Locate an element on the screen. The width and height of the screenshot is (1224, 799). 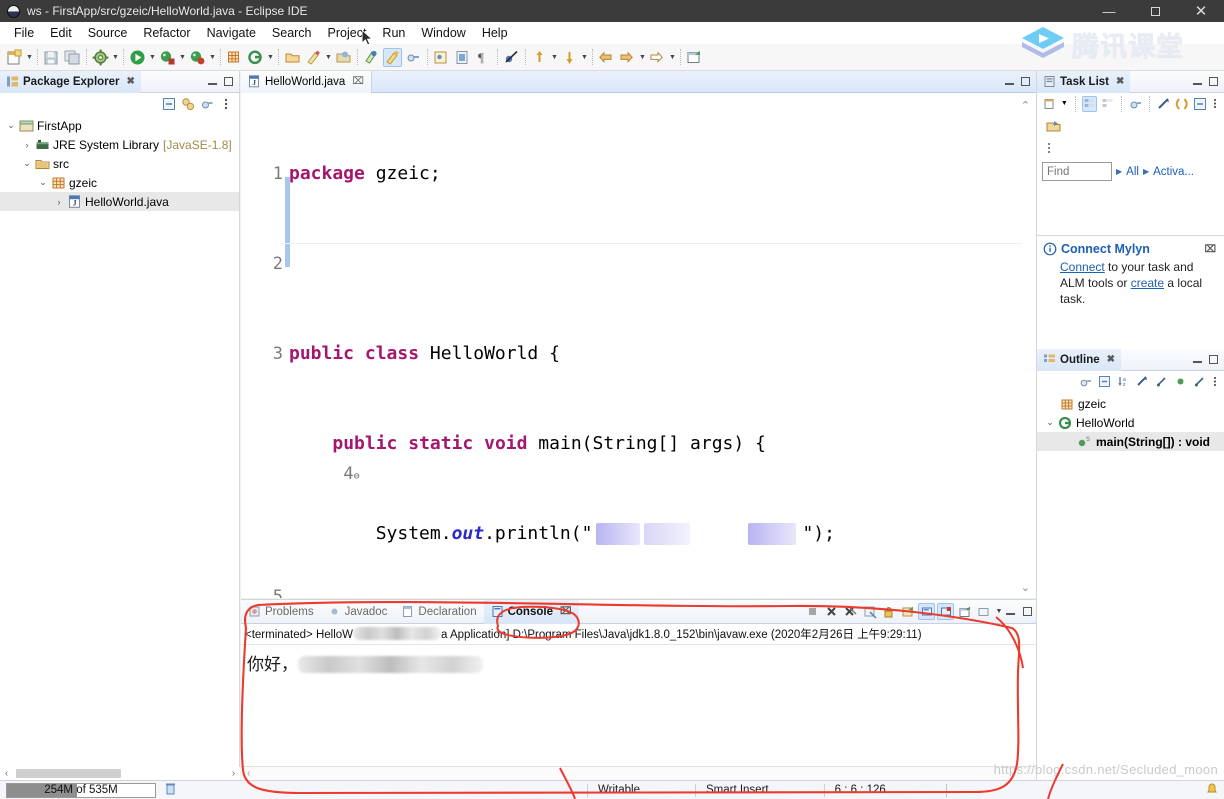
show-console-on-output-icon is located at coordinates (907, 611).